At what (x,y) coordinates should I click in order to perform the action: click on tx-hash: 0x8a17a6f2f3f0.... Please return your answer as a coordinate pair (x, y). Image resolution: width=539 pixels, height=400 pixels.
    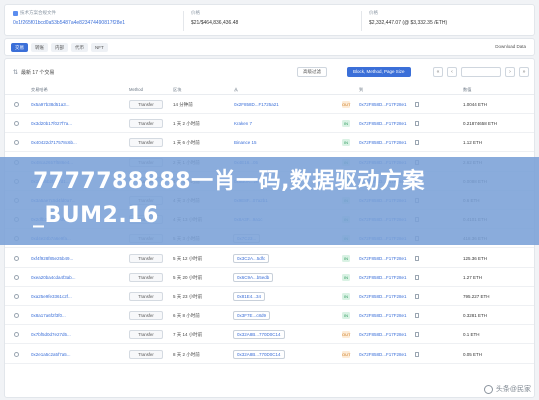
    Looking at the image, I should click on (48, 315).